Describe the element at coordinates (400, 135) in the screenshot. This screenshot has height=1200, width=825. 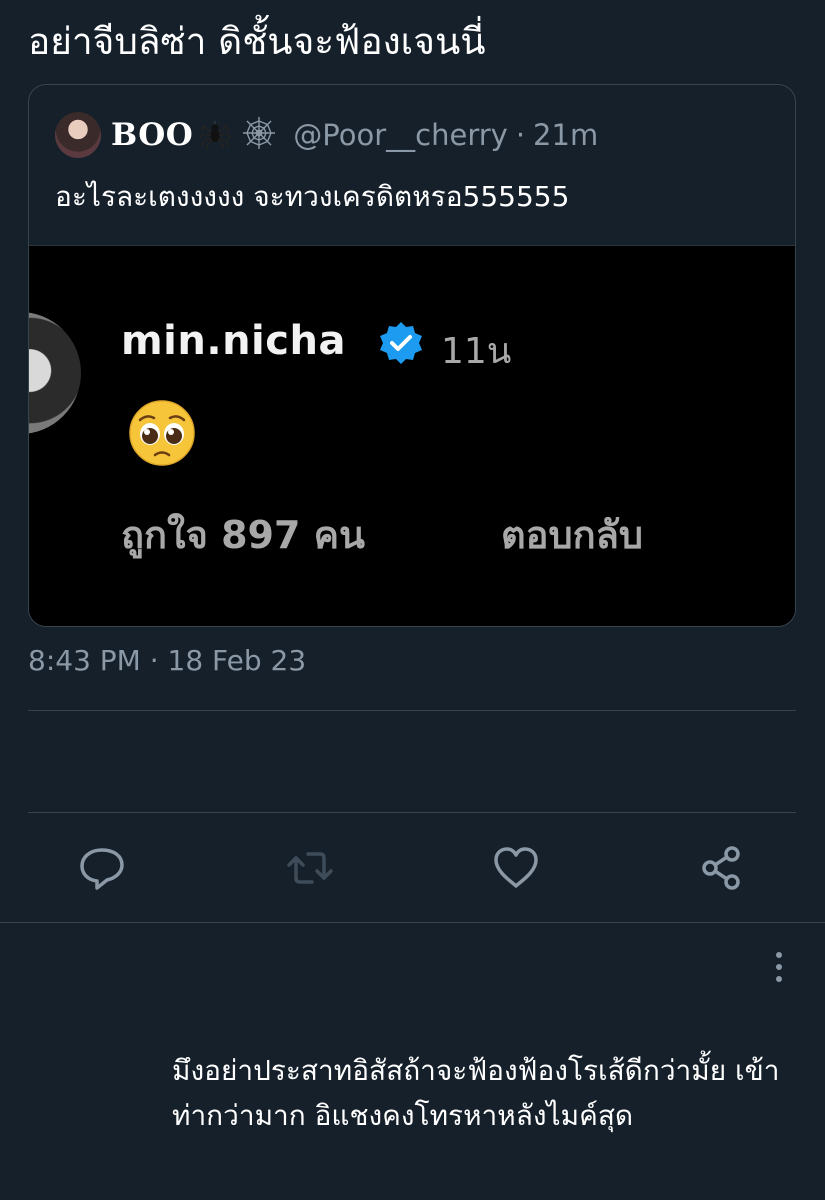
I see `quoted-user-handle: @Poor__cherry` at that location.